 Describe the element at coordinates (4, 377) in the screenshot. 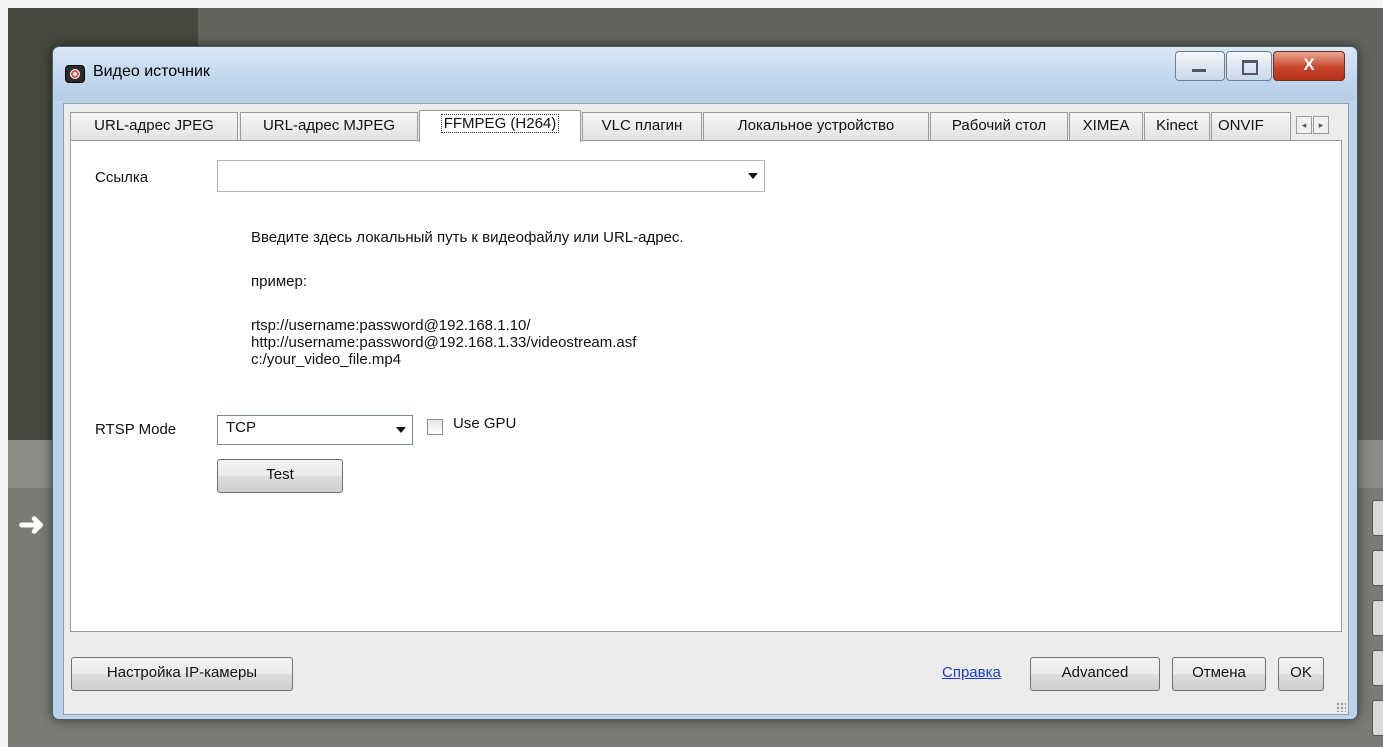

I see `background-left-strip` at that location.